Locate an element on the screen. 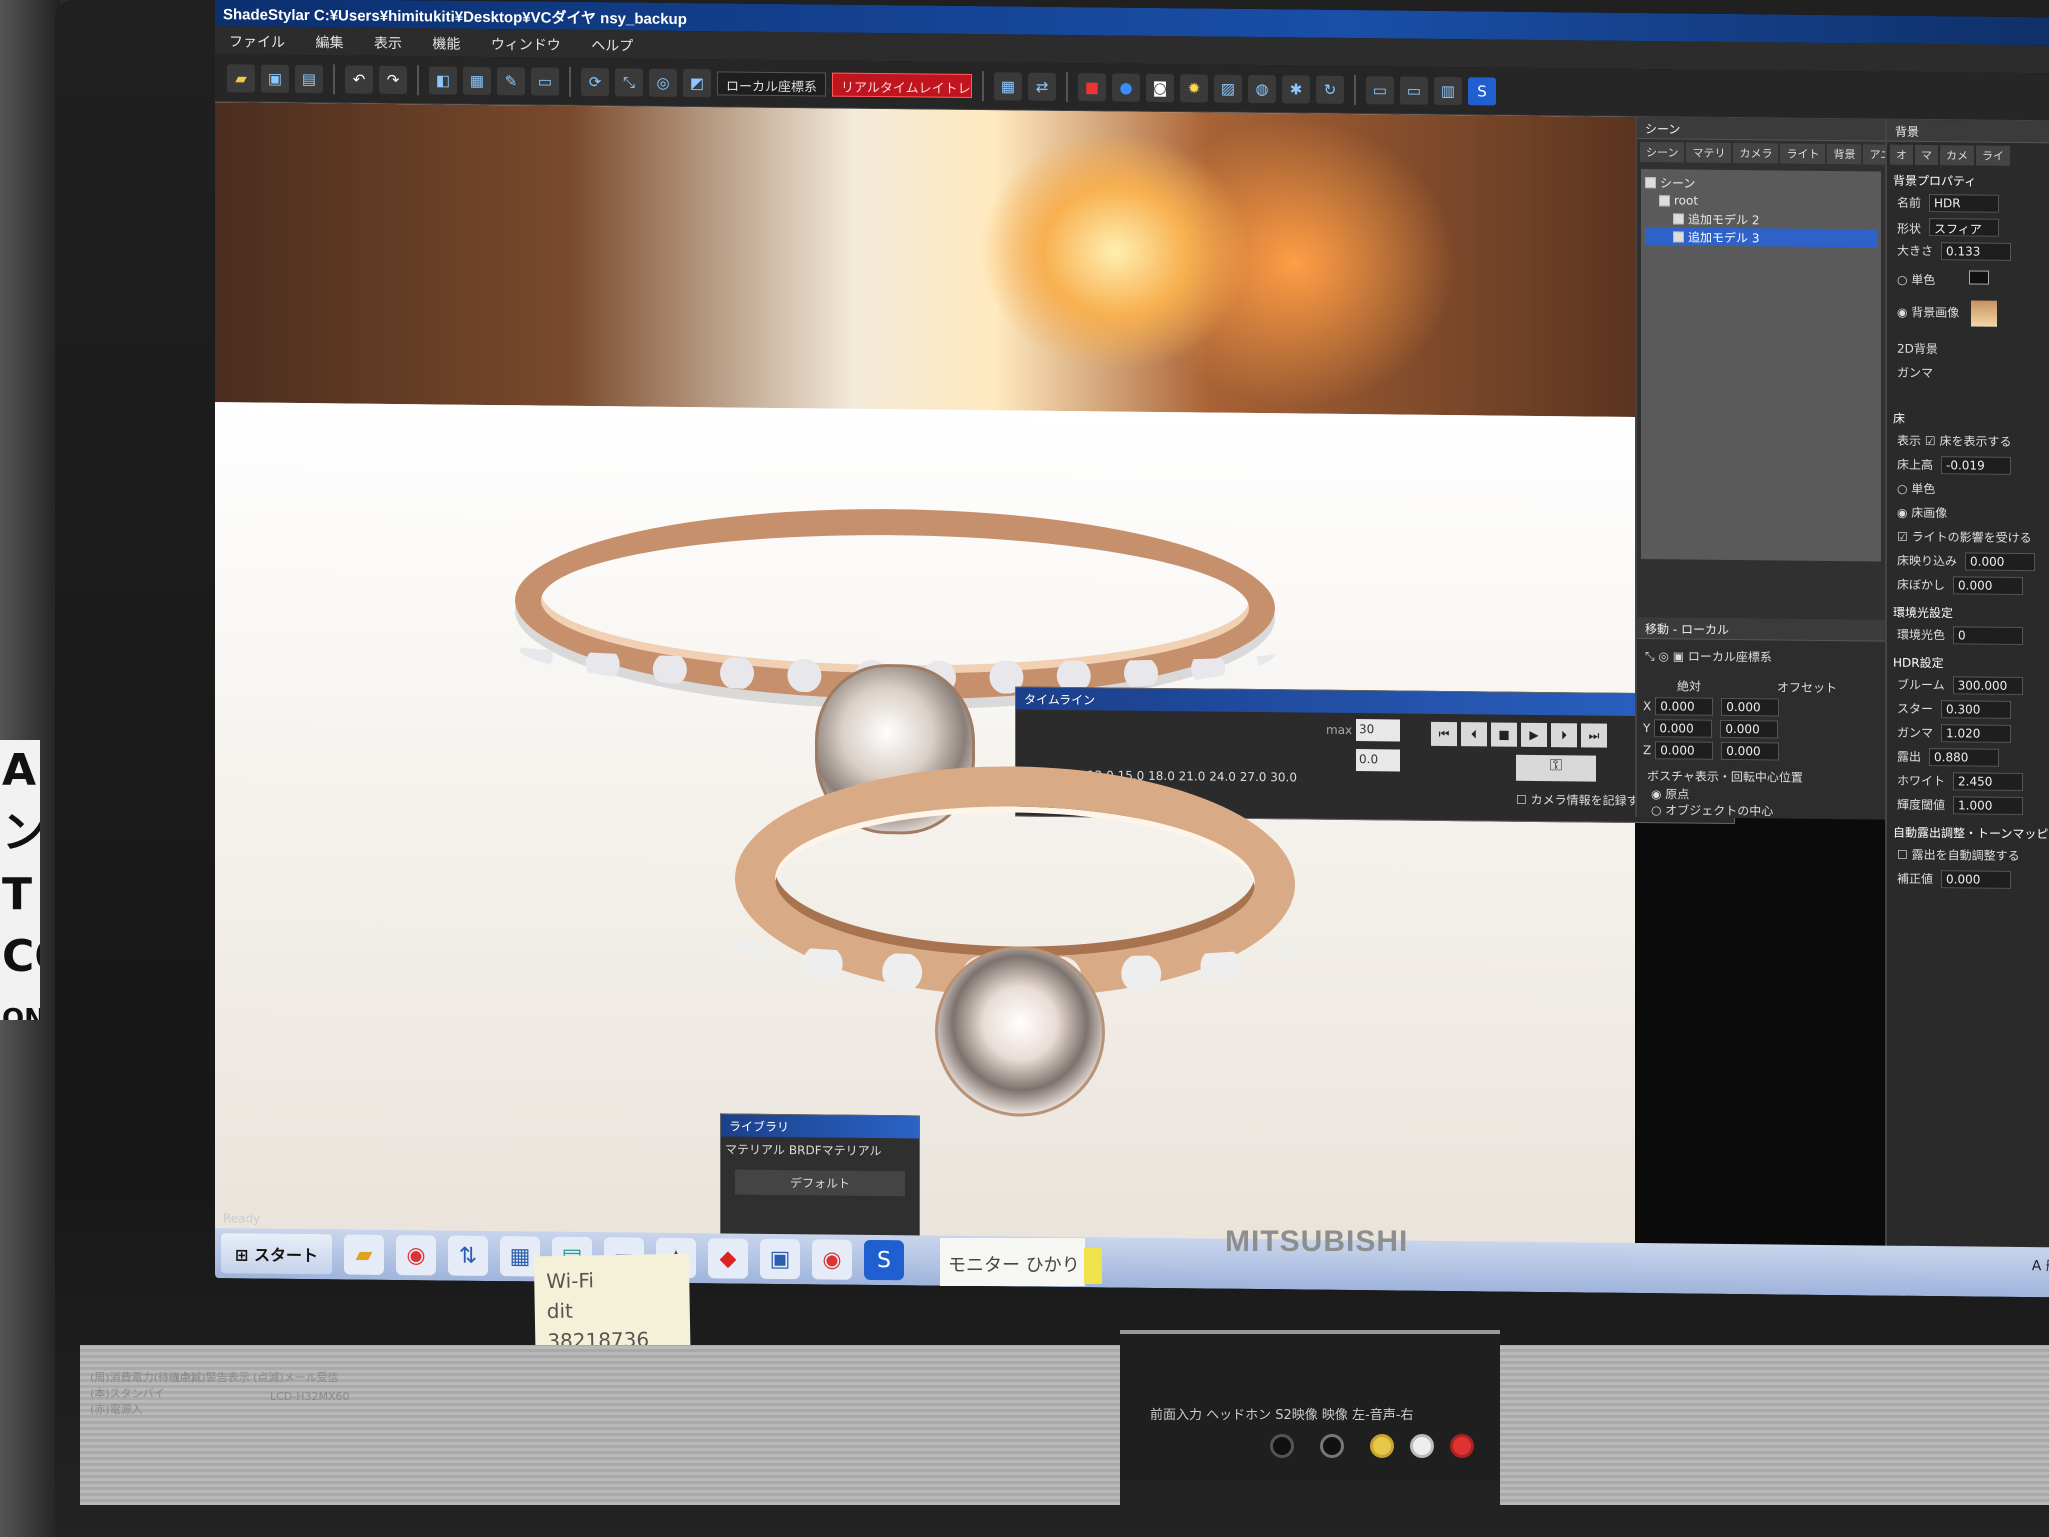  chrome-icon-2: ◉ is located at coordinates (832, 1259).